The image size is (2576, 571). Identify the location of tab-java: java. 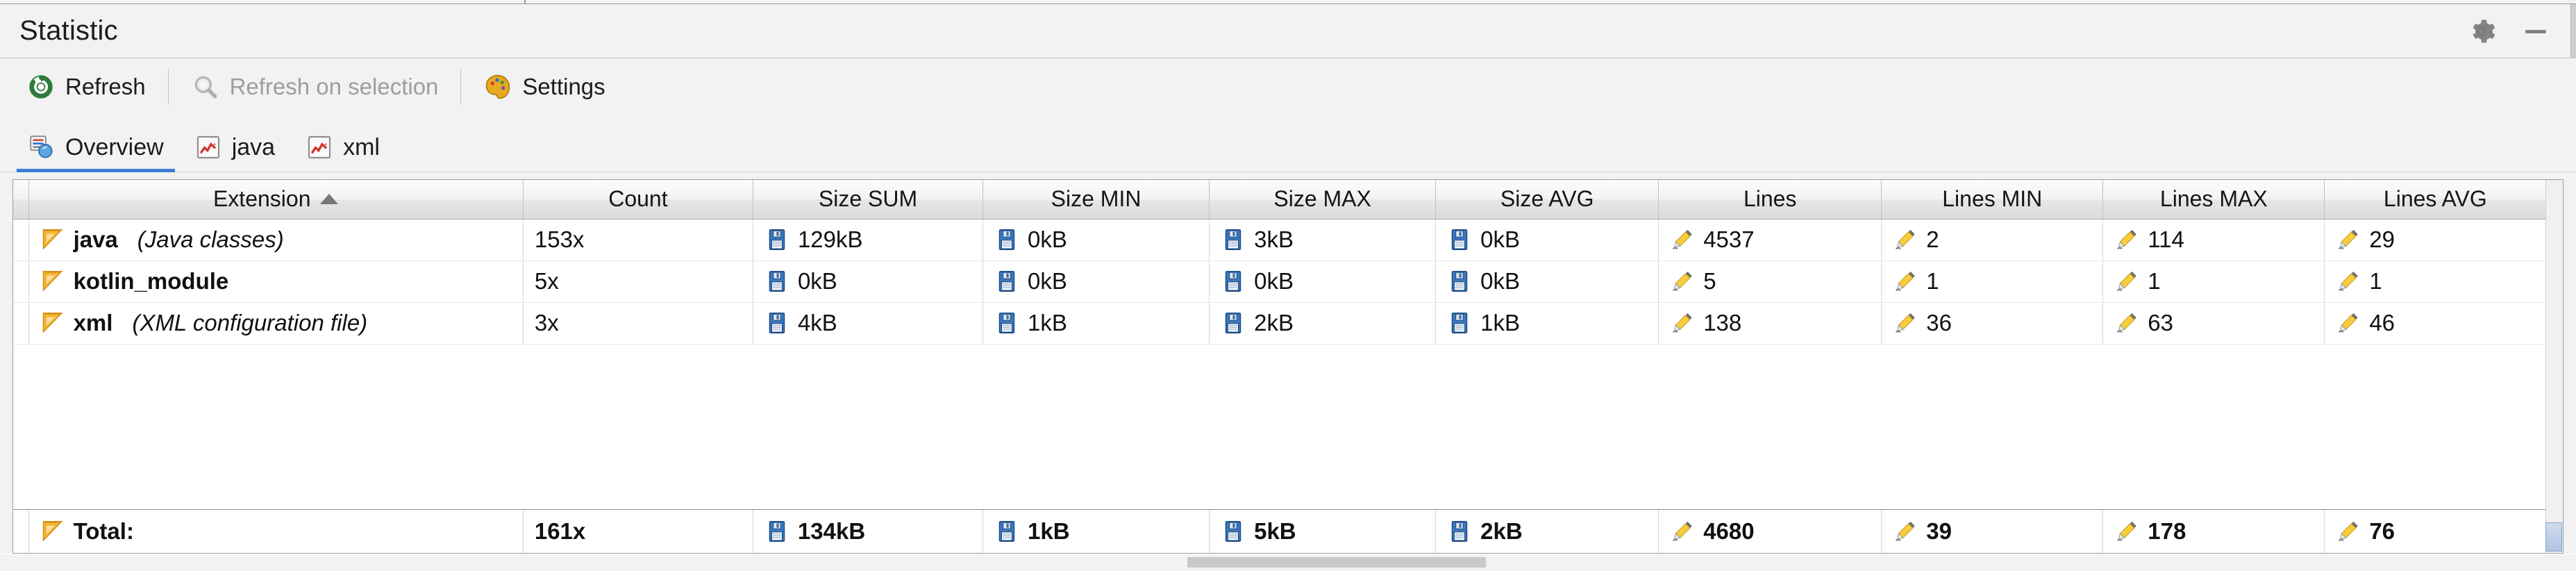
(234, 147).